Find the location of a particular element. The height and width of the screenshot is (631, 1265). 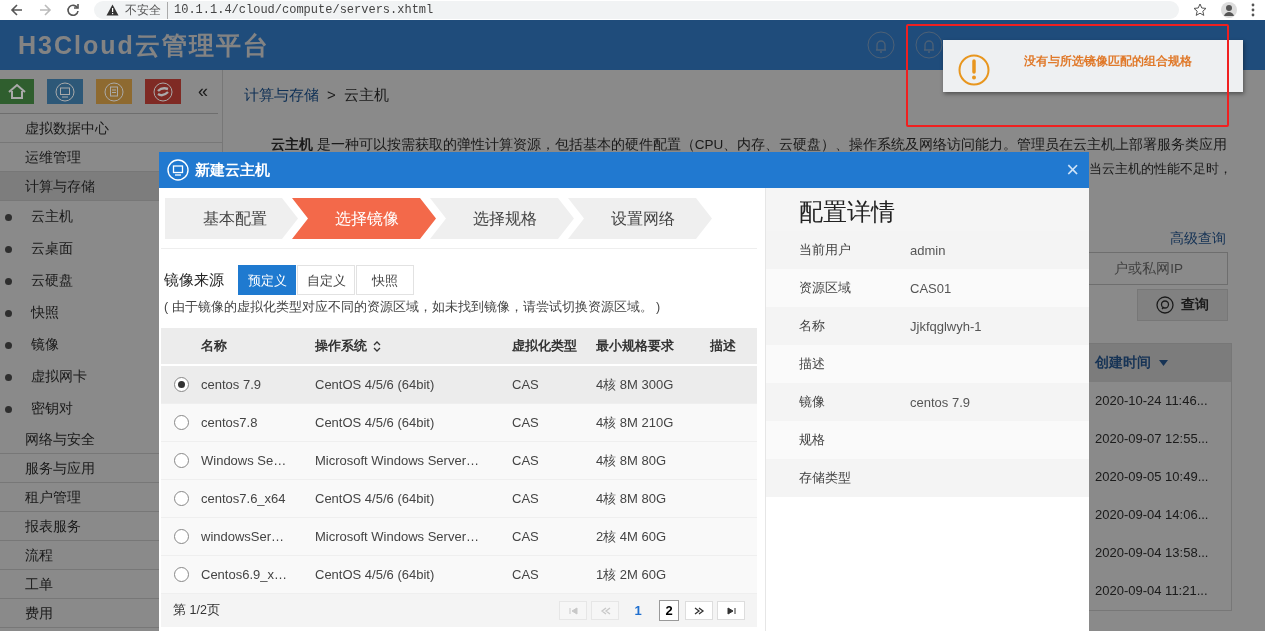

step-tab: 选择规格 is located at coordinates (502, 218).